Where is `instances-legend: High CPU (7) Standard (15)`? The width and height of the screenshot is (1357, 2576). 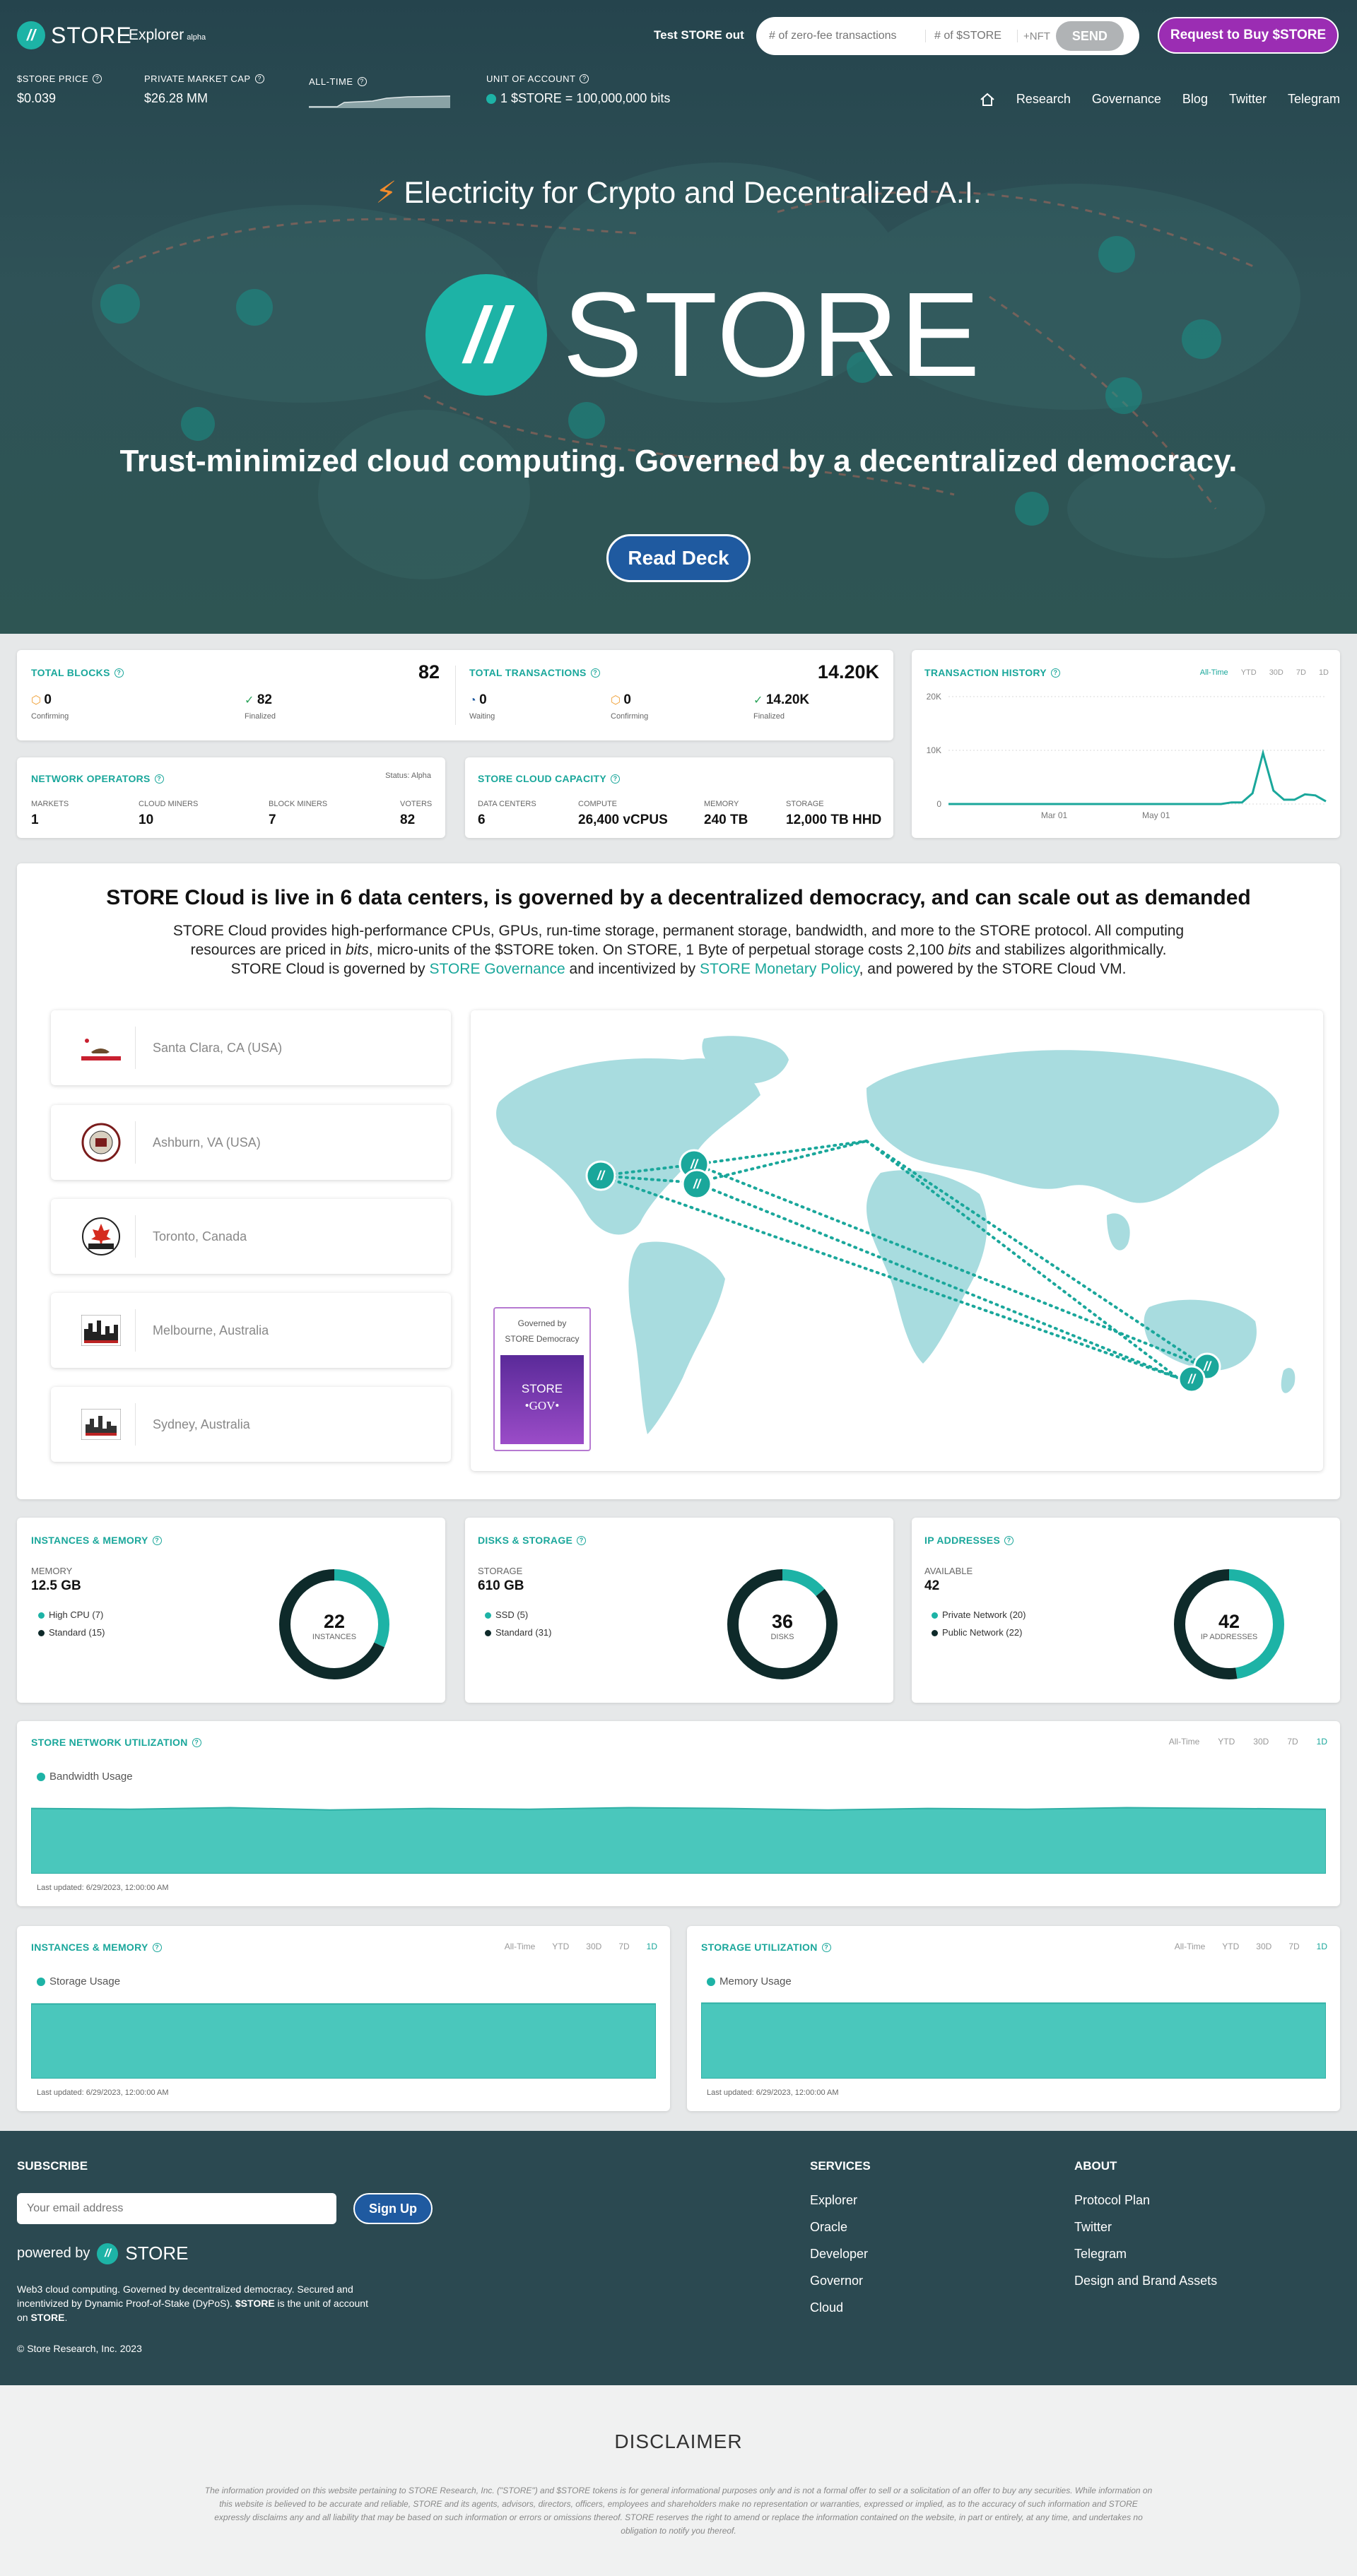
instances-legend: High CPU (7) Standard (15) is located at coordinates (71, 1620).